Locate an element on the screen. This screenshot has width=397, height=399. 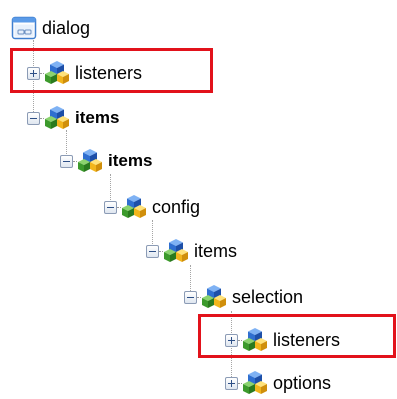
tree-node-selection: selection is located at coordinates (243, 297).